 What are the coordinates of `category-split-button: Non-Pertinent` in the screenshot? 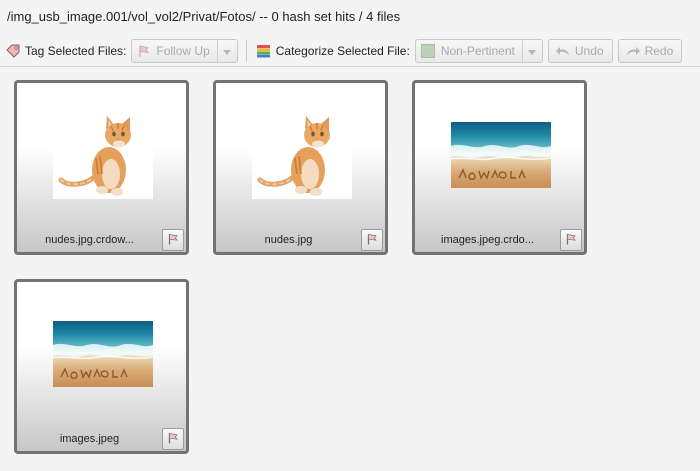 It's located at (478, 50).